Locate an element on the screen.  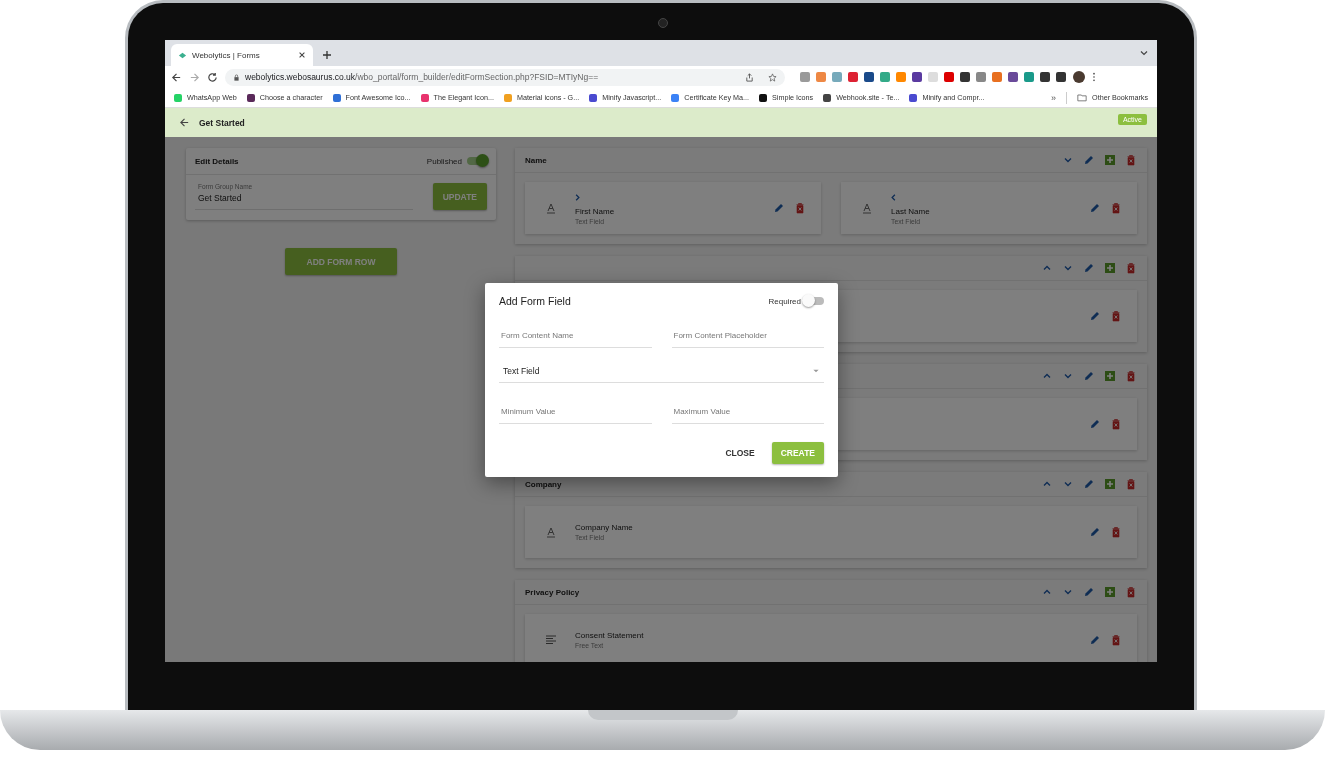
field-name: Consent Statement is located at coordinates (609, 635).